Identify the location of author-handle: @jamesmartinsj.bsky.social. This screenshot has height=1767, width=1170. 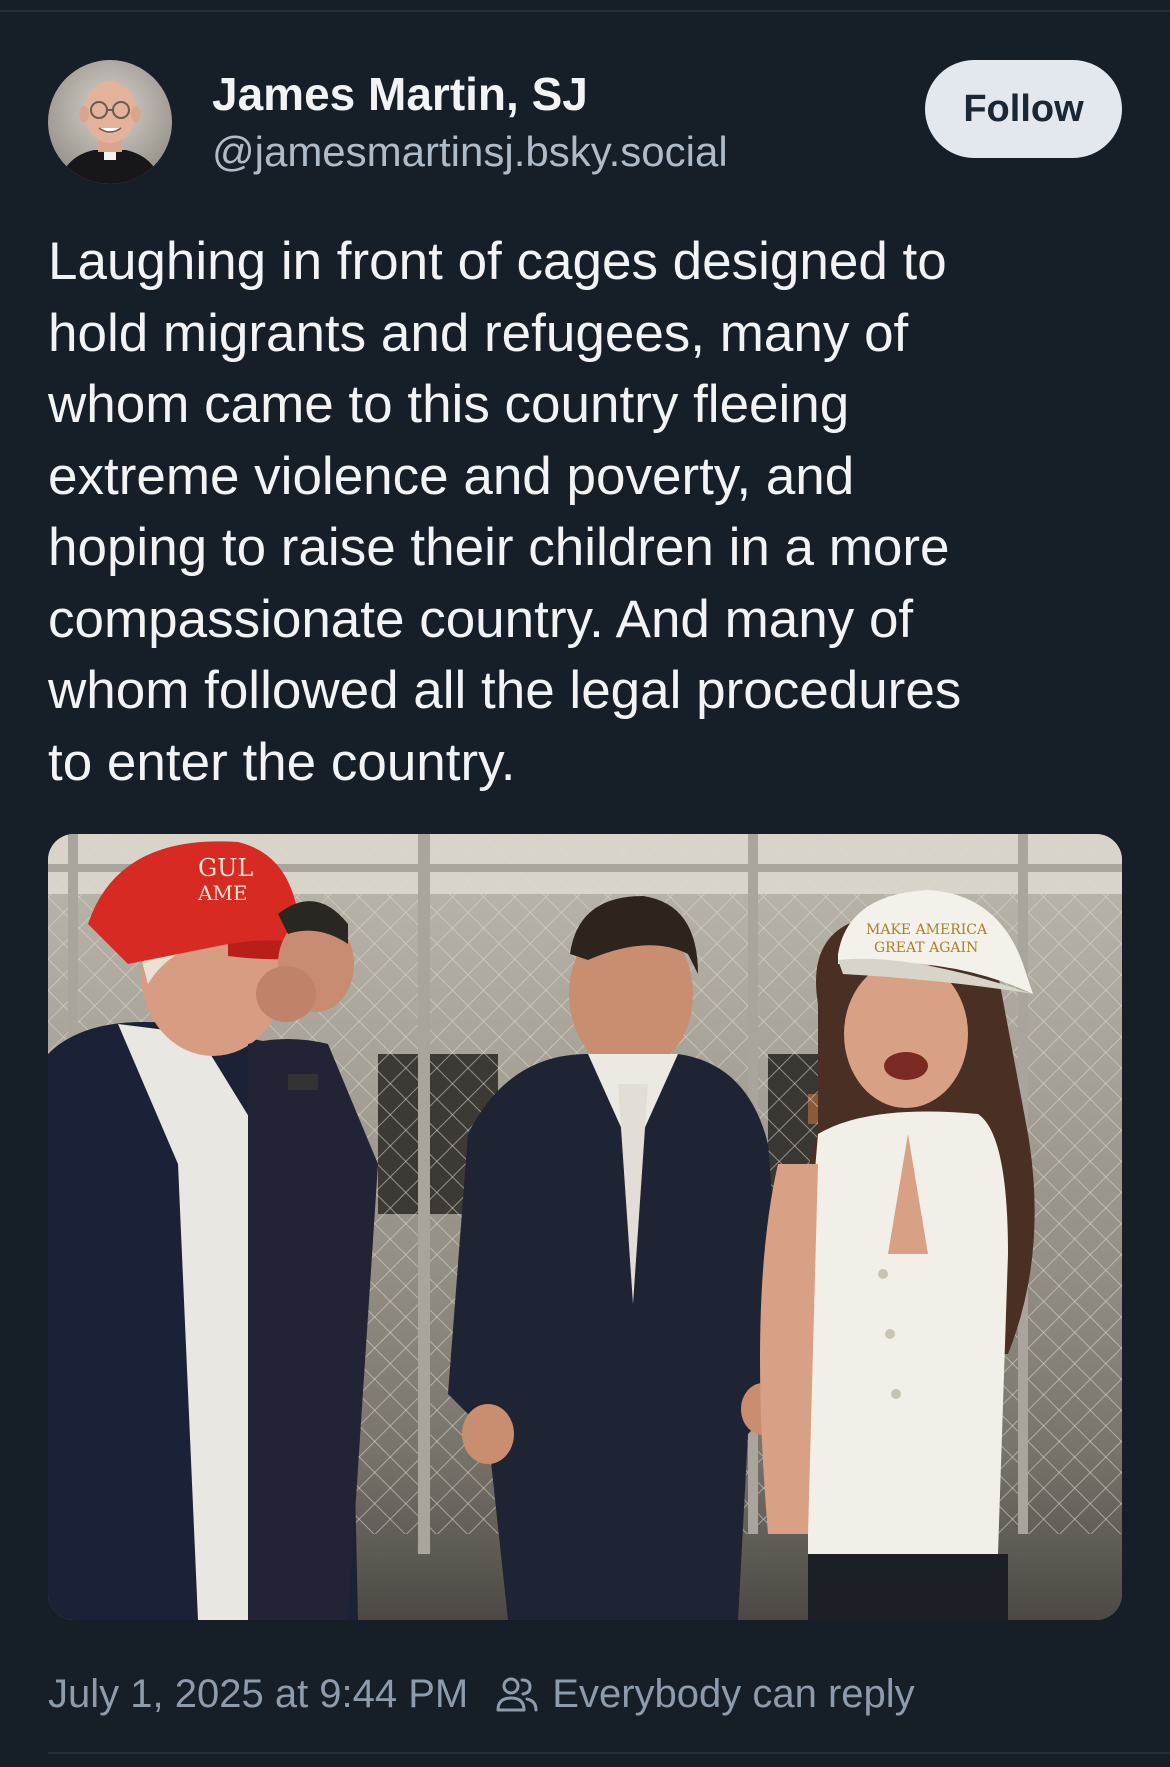
(470, 152).